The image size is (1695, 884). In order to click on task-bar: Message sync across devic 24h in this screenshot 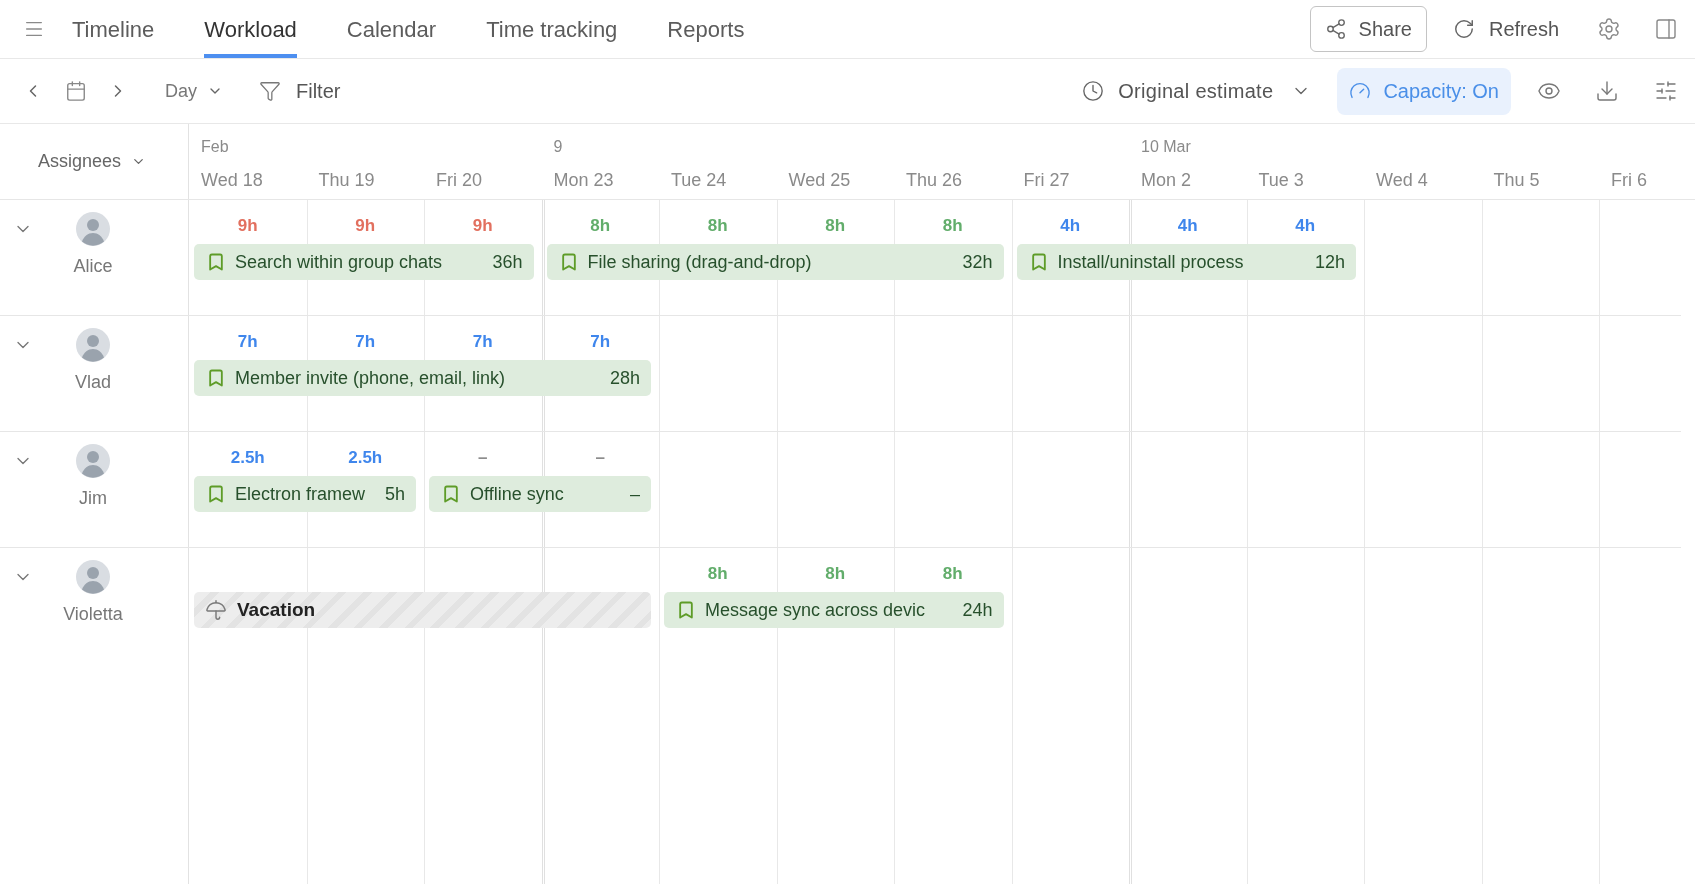, I will do `click(834, 610)`.